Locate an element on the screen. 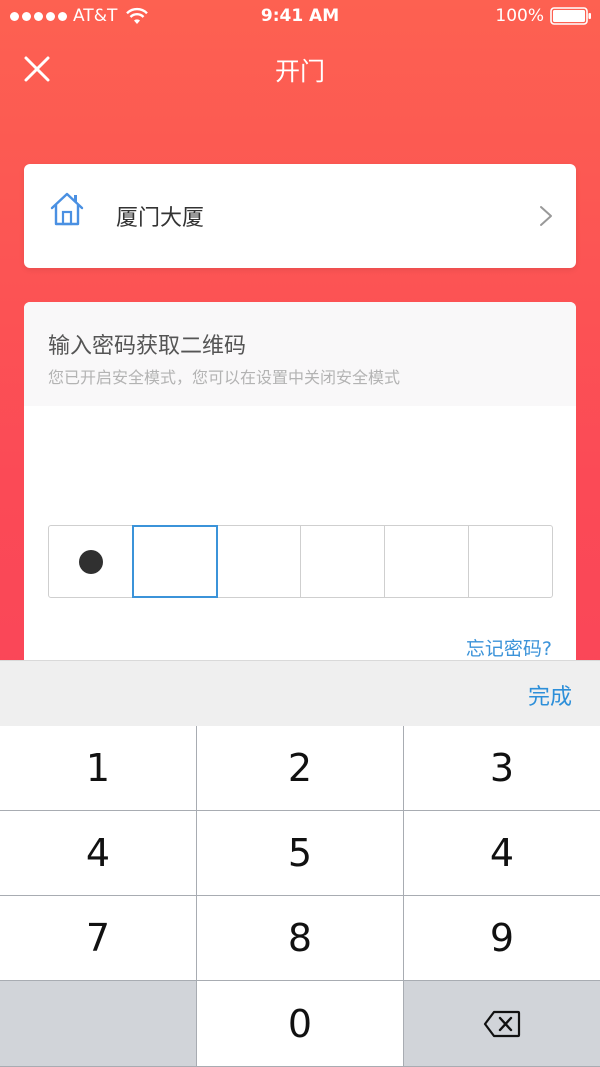 The height and width of the screenshot is (1067, 600). key-7: 7 is located at coordinates (98, 938).